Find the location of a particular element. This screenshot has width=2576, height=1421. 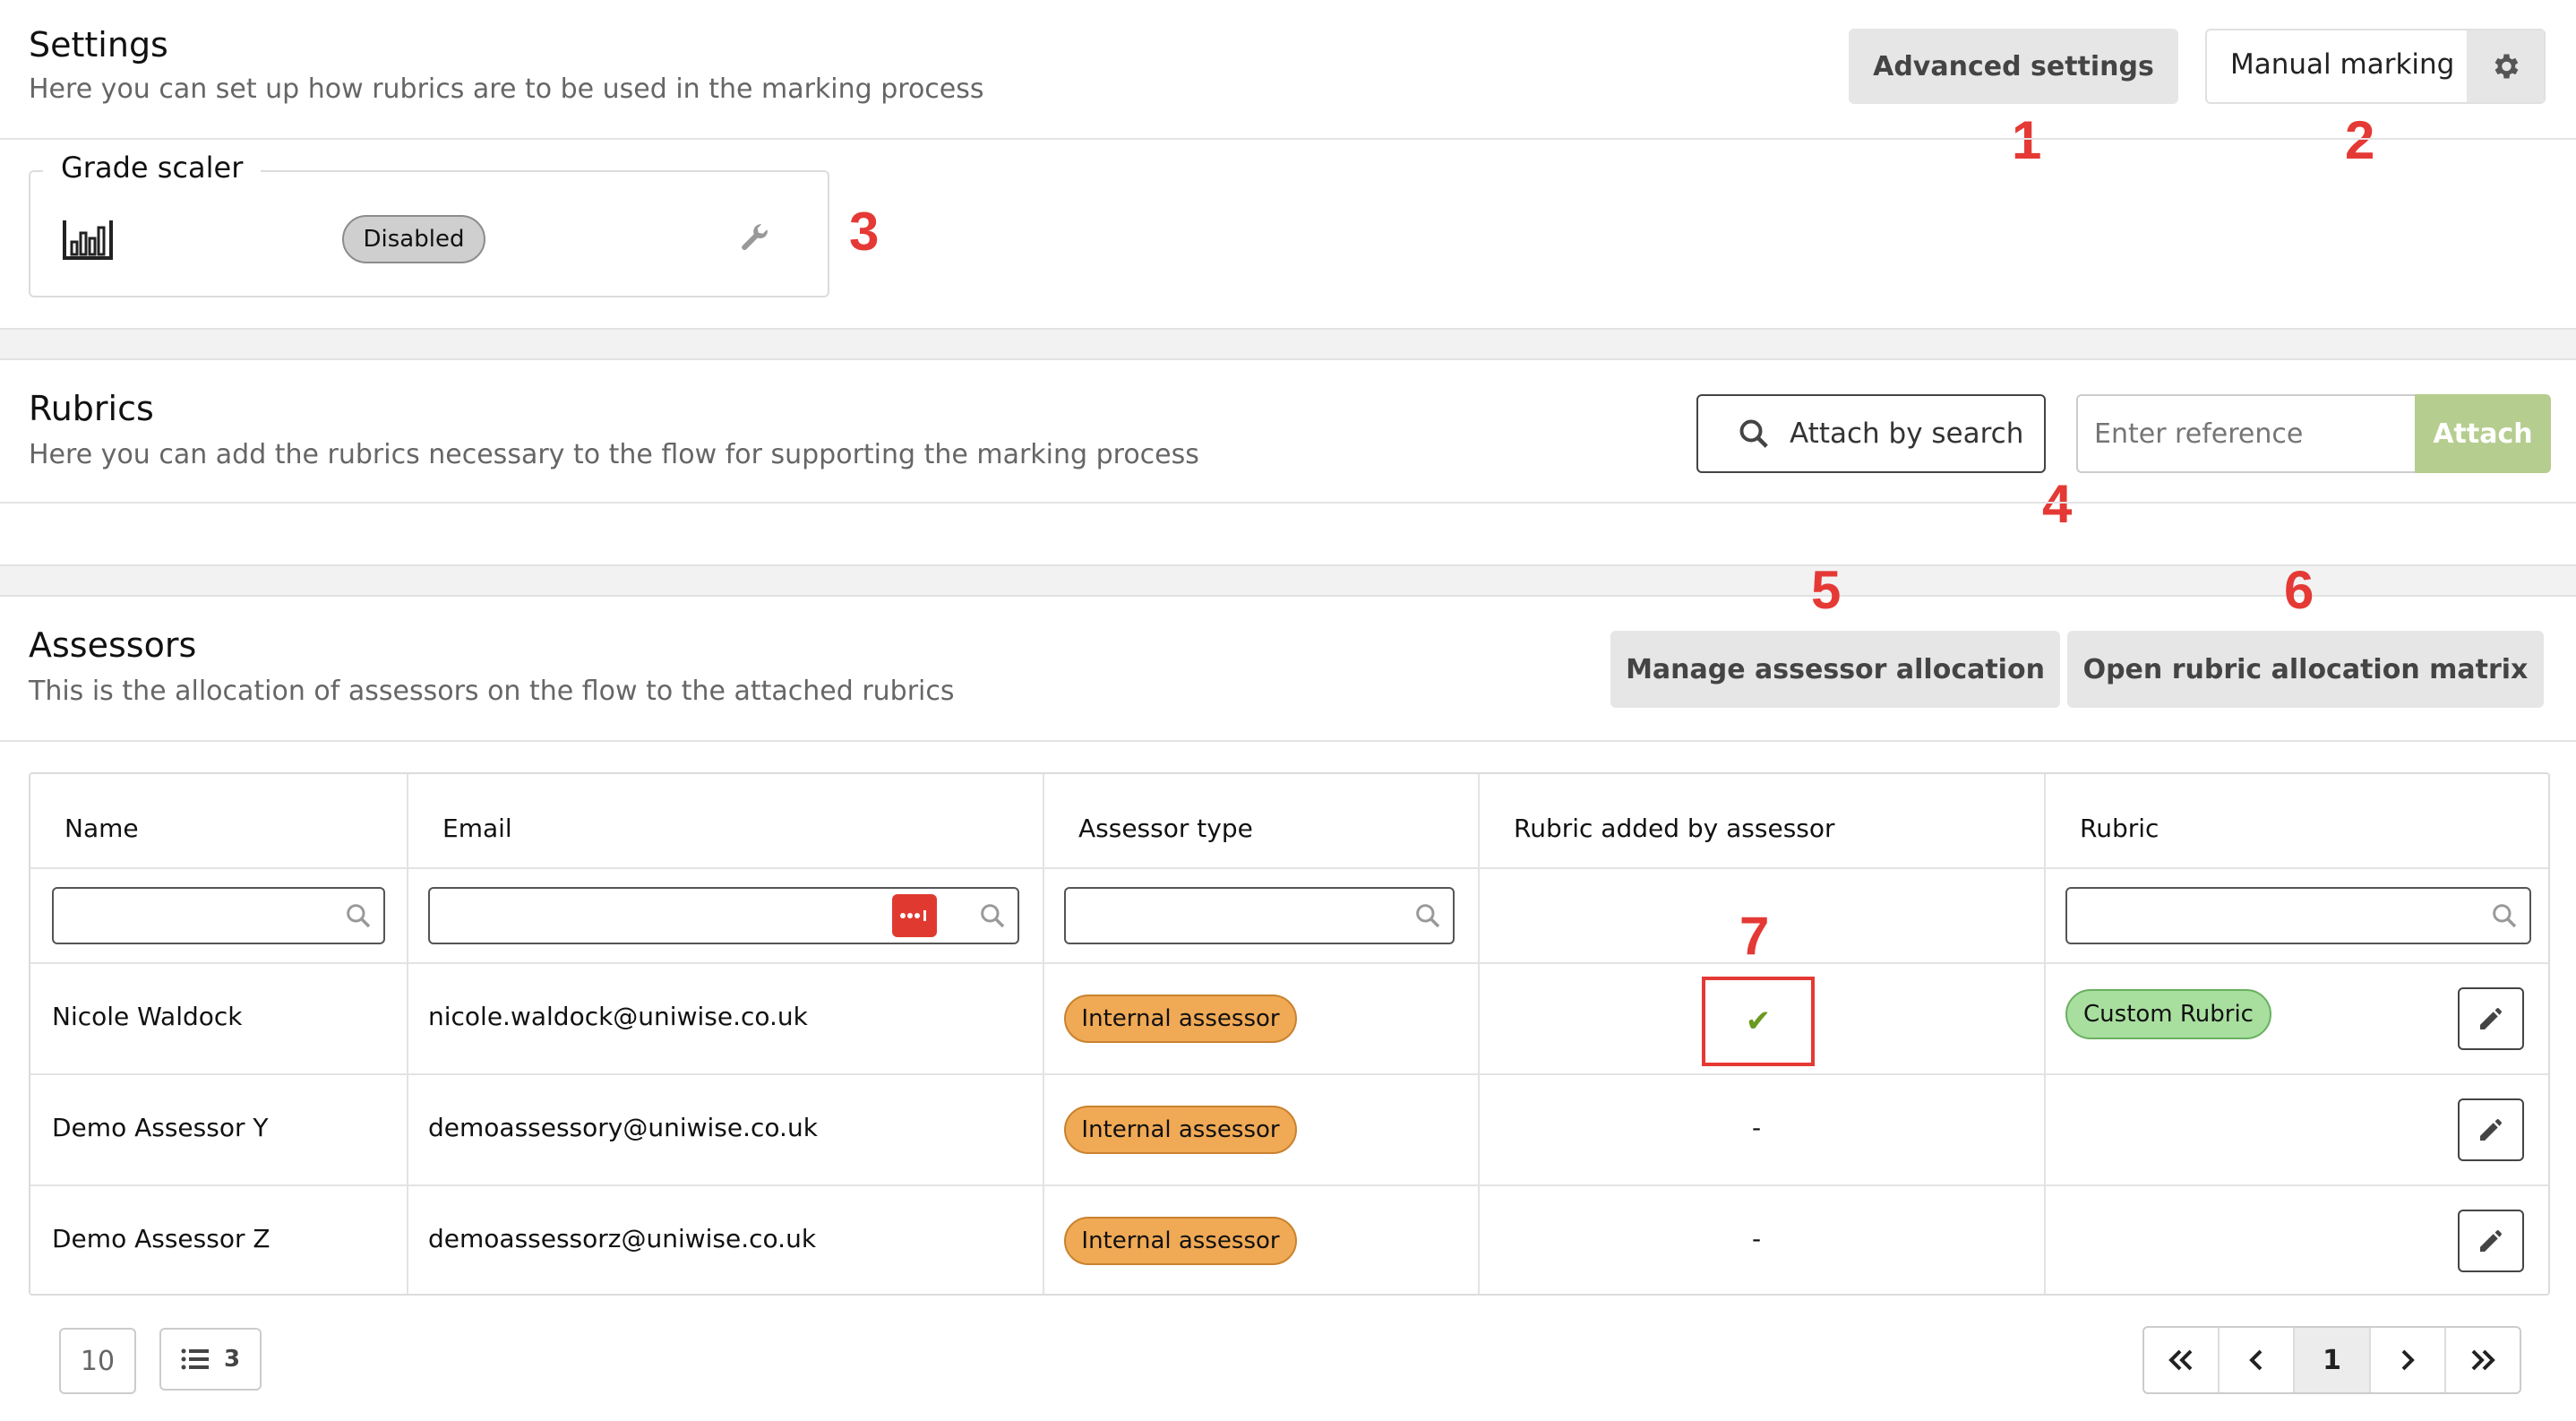

first-page-button is located at coordinates (2182, 1360).